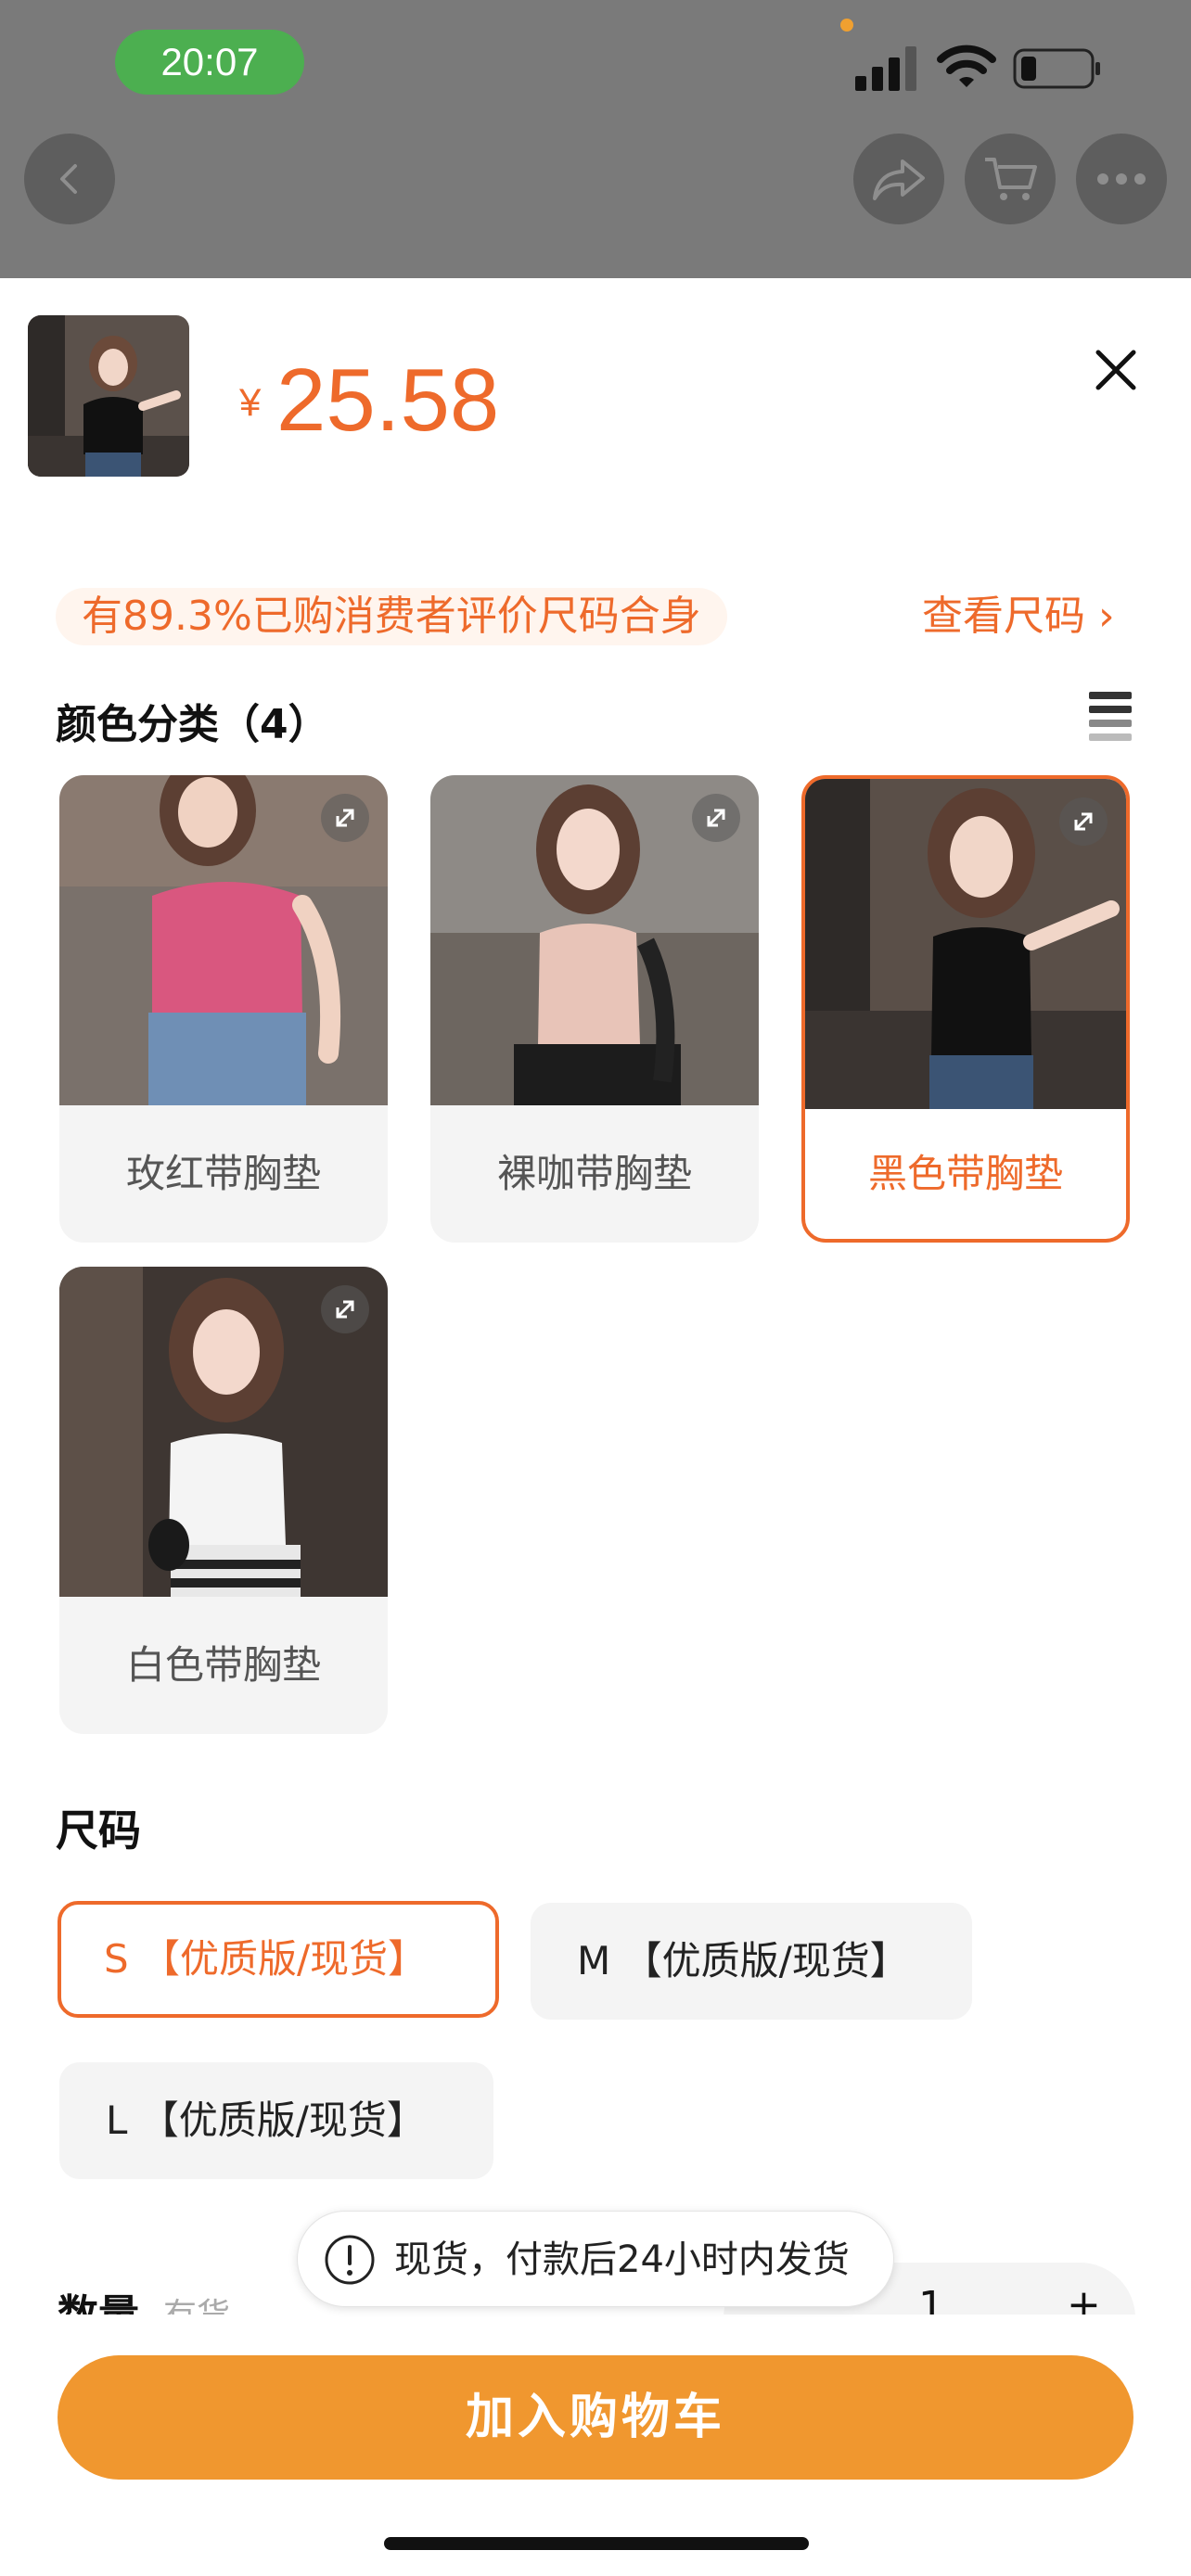 The height and width of the screenshot is (2576, 1191). Describe the element at coordinates (223, 1173) in the screenshot. I see `color-option-label: 玫红带胸垫` at that location.